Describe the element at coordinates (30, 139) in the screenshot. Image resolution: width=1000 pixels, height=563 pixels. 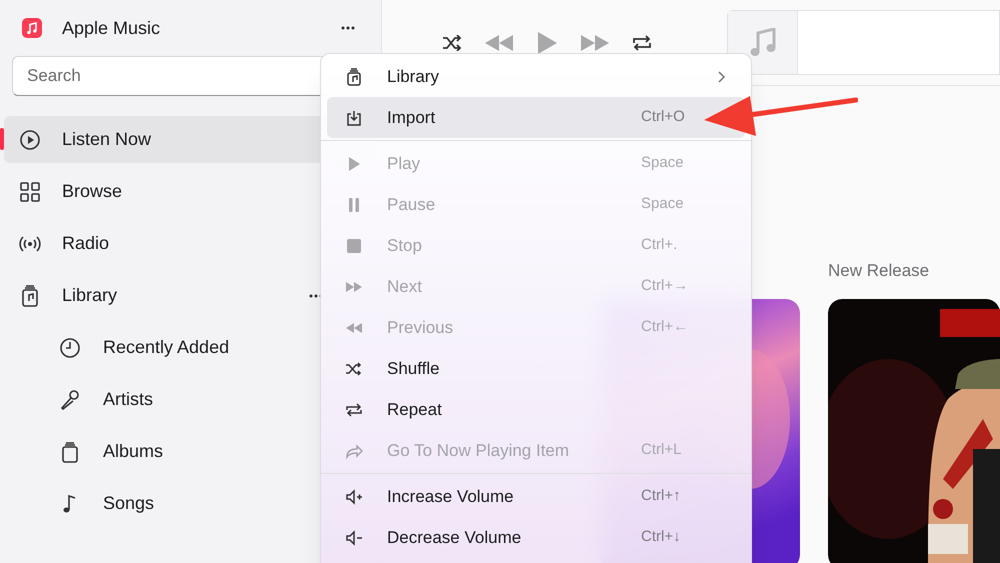
I see `play-circle-icon` at that location.